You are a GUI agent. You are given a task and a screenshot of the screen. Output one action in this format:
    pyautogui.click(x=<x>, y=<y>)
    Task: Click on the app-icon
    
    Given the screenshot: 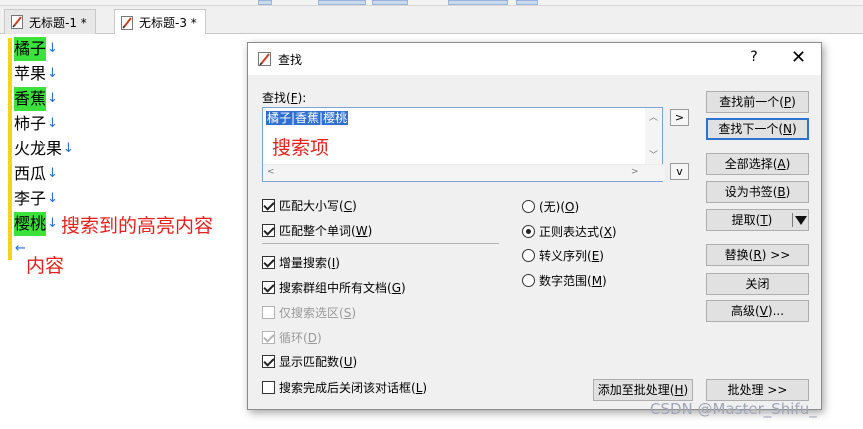 What is the action you would take?
    pyautogui.click(x=265, y=60)
    